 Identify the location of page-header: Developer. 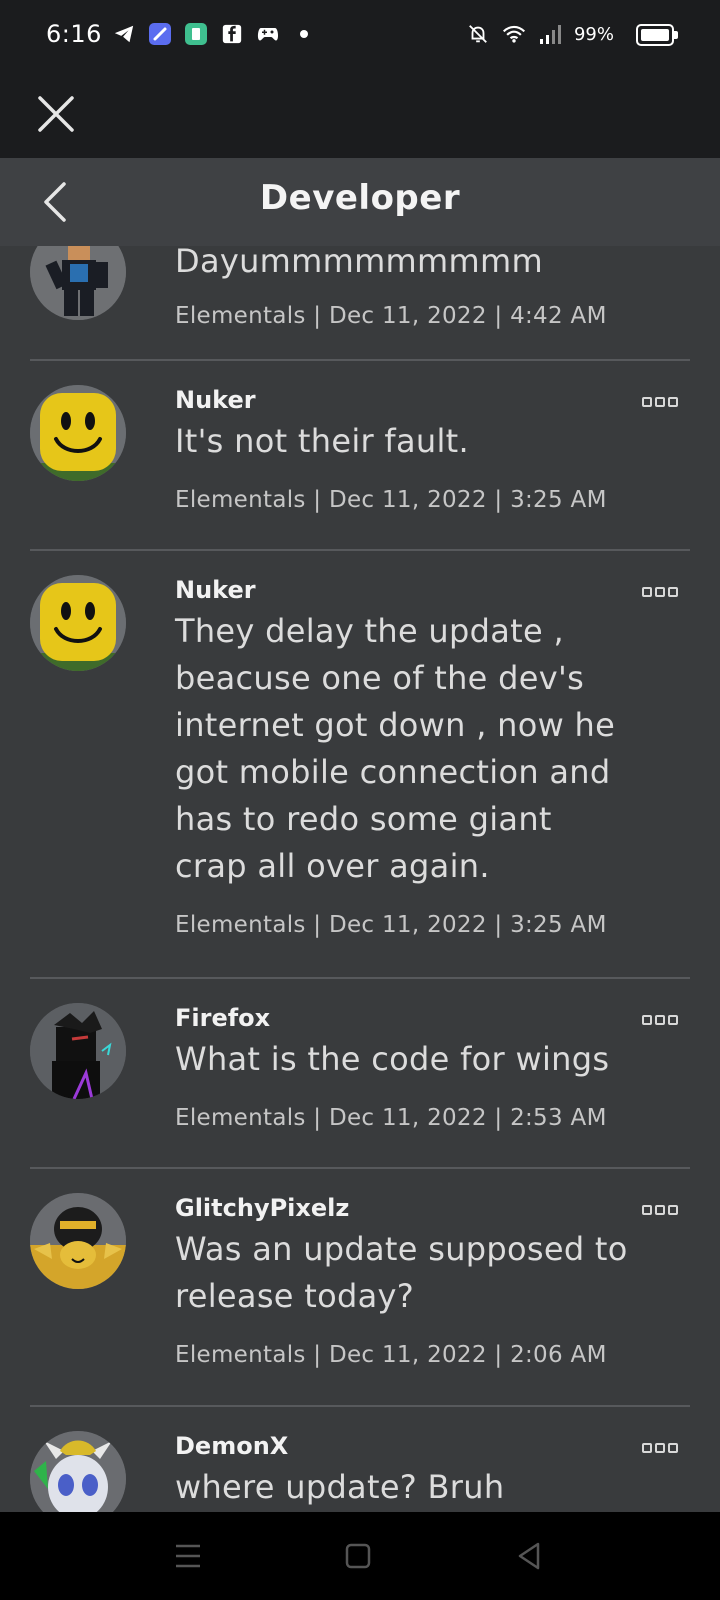
(360, 202).